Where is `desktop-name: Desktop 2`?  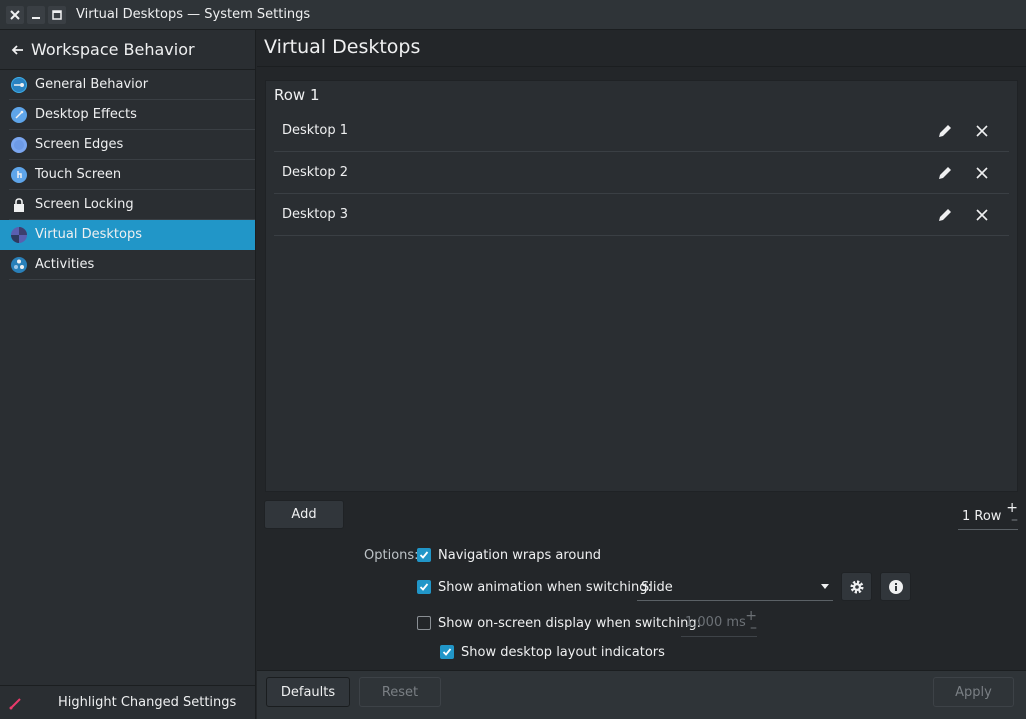
desktop-name: Desktop 2 is located at coordinates (315, 172).